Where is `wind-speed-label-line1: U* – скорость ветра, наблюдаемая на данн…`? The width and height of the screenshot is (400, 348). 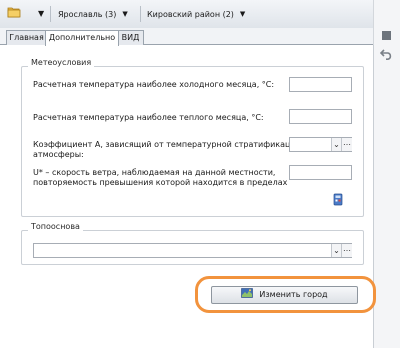 wind-speed-label-line1: U* – скорость ветра, наблюдаемая на данн… is located at coordinates (154, 172).